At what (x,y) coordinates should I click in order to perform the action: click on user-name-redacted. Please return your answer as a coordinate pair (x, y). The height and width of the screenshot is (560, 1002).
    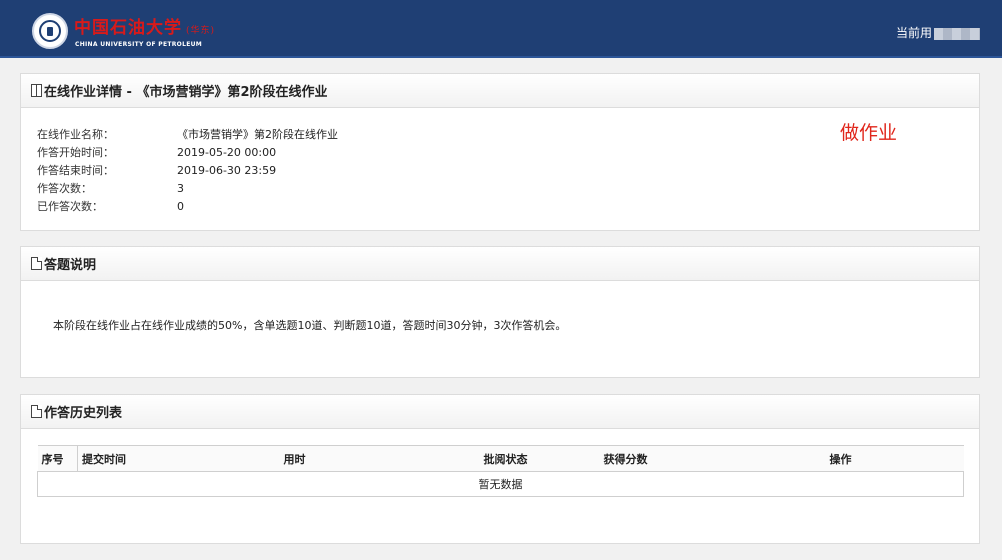
    Looking at the image, I should click on (957, 33).